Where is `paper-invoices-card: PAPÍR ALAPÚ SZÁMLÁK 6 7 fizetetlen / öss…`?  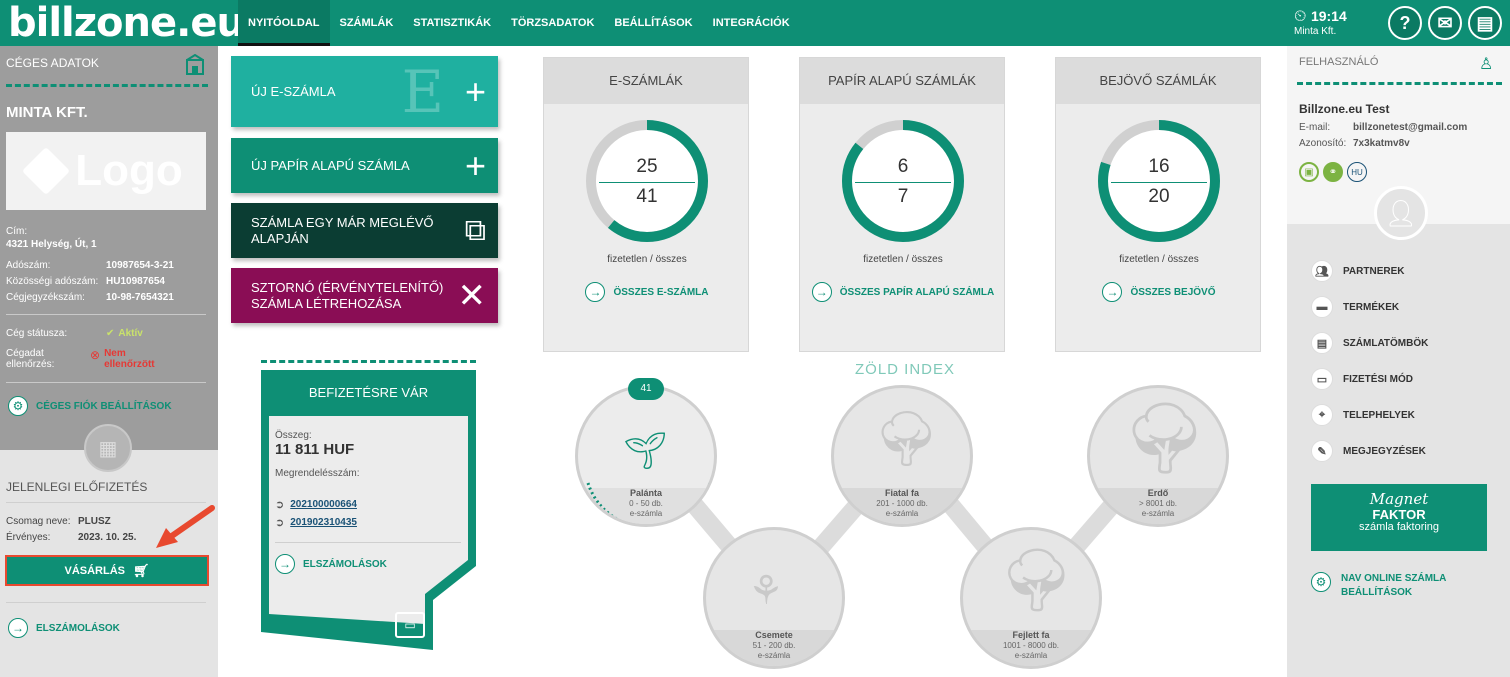
paper-invoices-card: PAPÍR ALAPÚ SZÁMLÁK 6 7 fizetetlen / öss… is located at coordinates (902, 204).